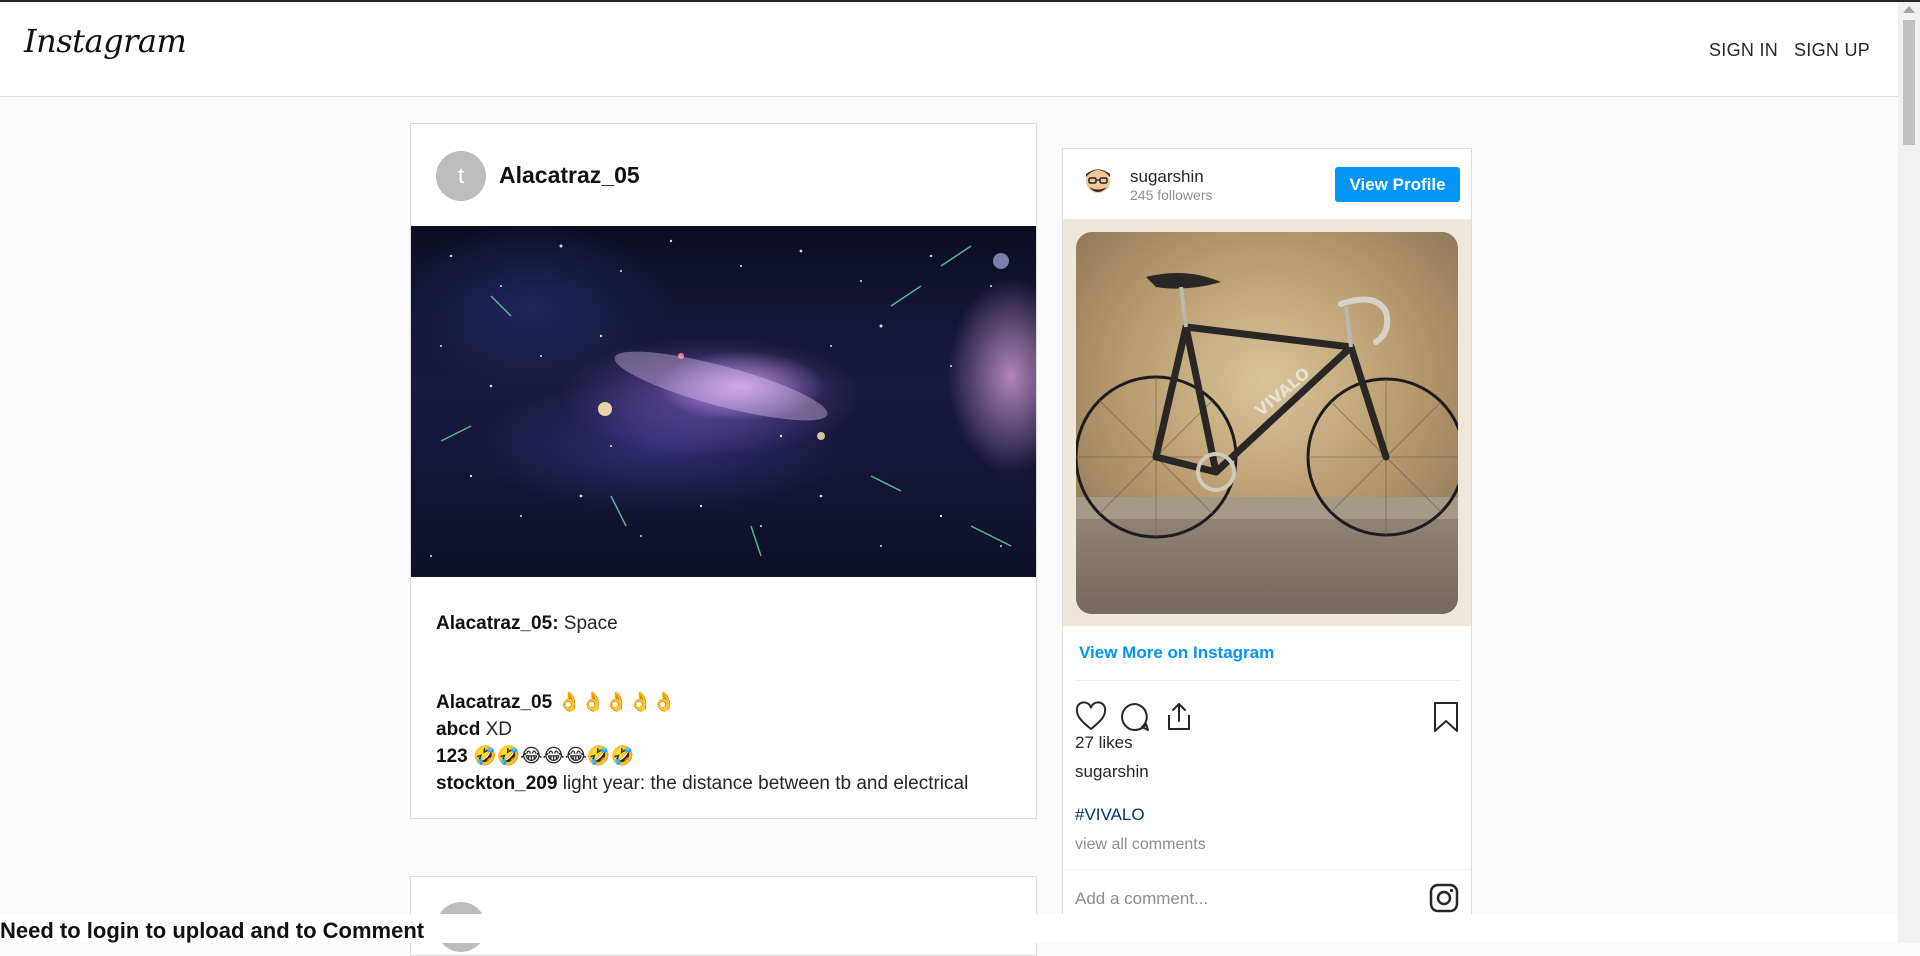 This screenshot has height=956, width=1920. I want to click on hashtag-link: #VIVALO, so click(1110, 815).